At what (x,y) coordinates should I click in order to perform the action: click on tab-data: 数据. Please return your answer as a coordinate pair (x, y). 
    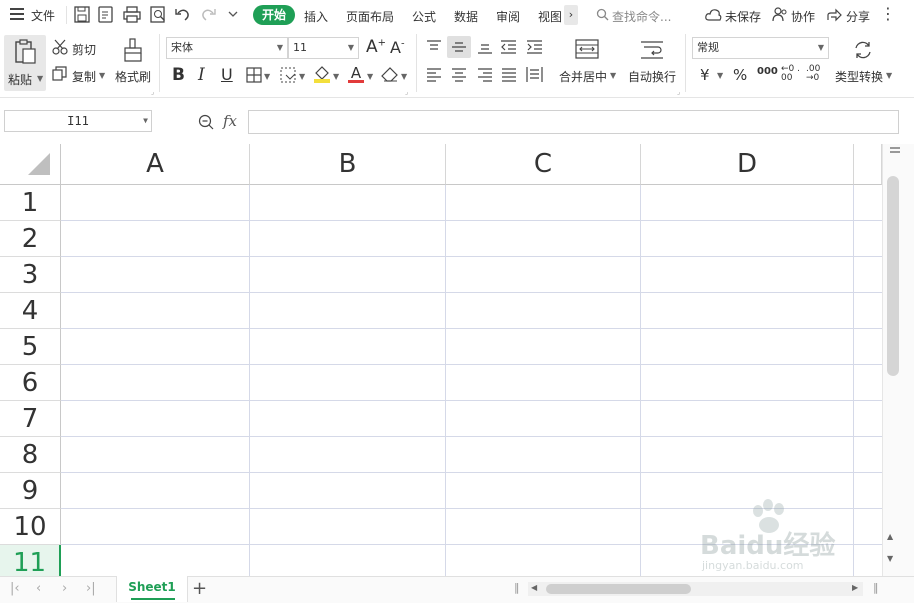
    Looking at the image, I should click on (466, 16).